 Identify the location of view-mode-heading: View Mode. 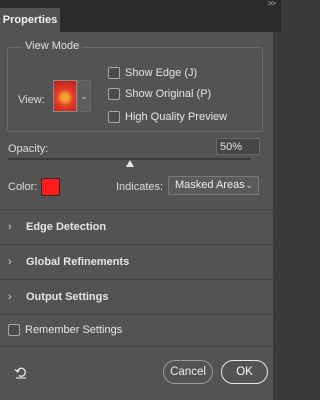
(52, 46).